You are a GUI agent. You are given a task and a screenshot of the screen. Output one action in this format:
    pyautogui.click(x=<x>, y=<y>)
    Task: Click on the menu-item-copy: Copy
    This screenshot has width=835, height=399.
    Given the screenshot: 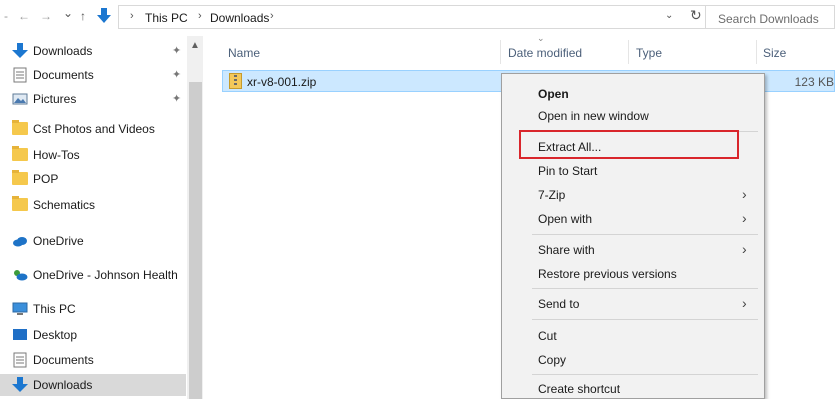 What is the action you would take?
    pyautogui.click(x=633, y=360)
    